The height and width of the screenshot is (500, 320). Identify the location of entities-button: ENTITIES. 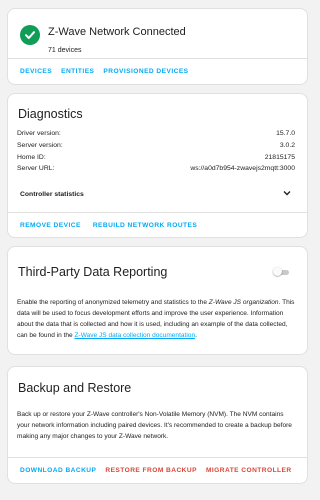
(77, 71).